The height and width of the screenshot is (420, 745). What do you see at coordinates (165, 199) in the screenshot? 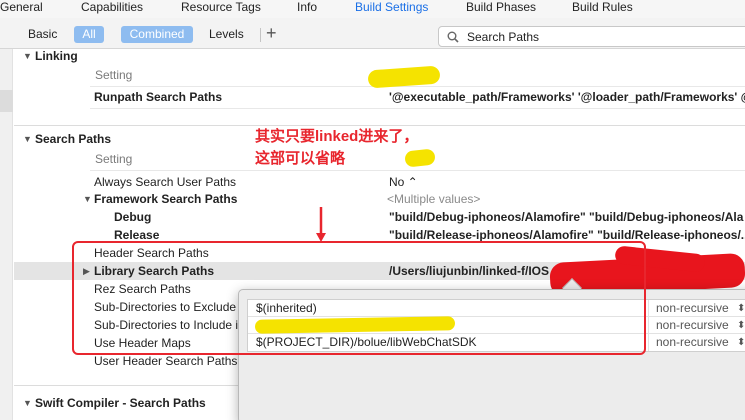
I see `setting-framework-search-paths: Framework Search Paths` at bounding box center [165, 199].